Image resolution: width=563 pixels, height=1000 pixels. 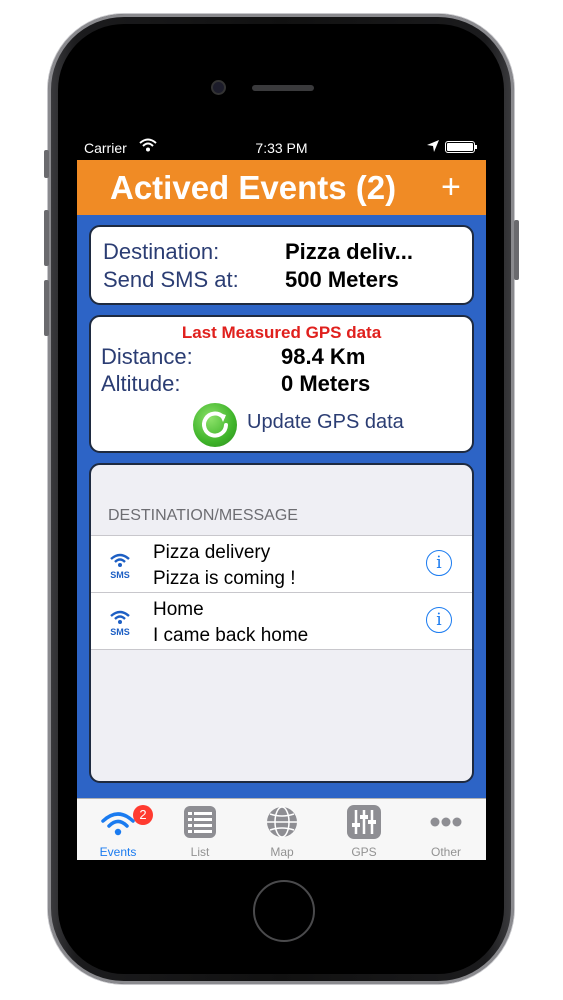 What do you see at coordinates (118, 852) in the screenshot?
I see `tab-label: Events` at bounding box center [118, 852].